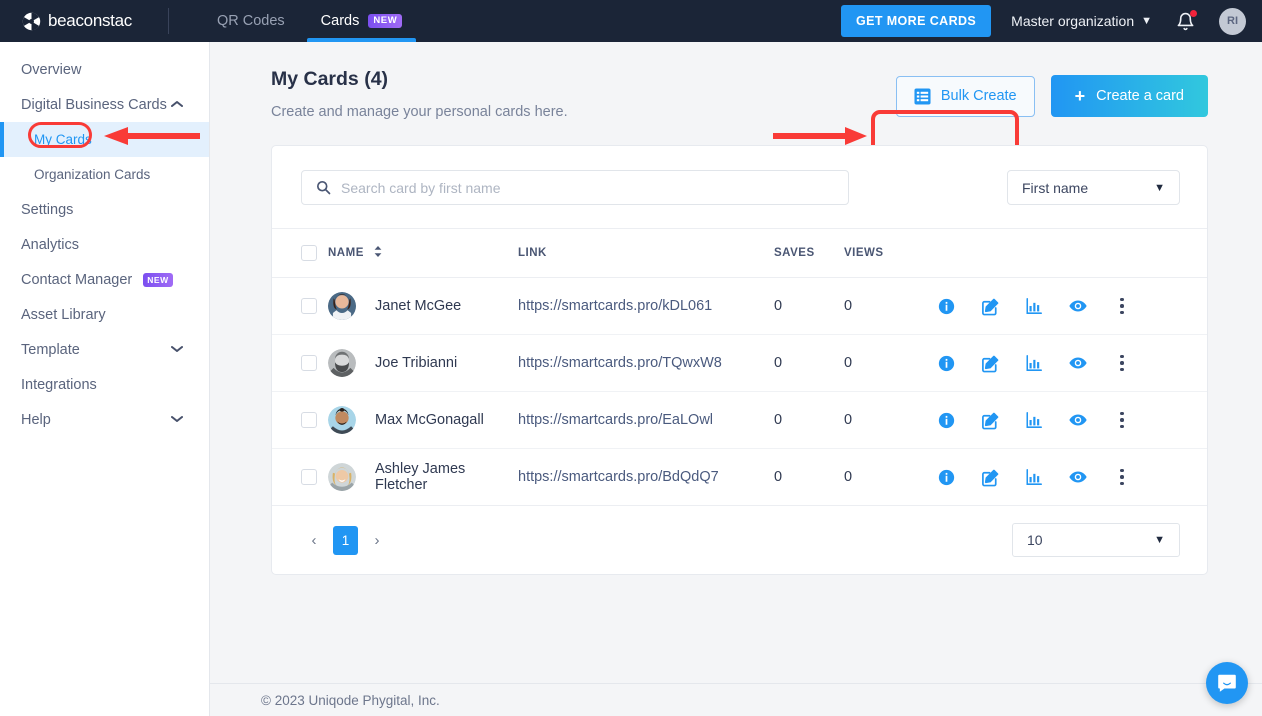 The height and width of the screenshot is (716, 1262). What do you see at coordinates (1227, 683) in the screenshot?
I see `chat-widget-button` at bounding box center [1227, 683].